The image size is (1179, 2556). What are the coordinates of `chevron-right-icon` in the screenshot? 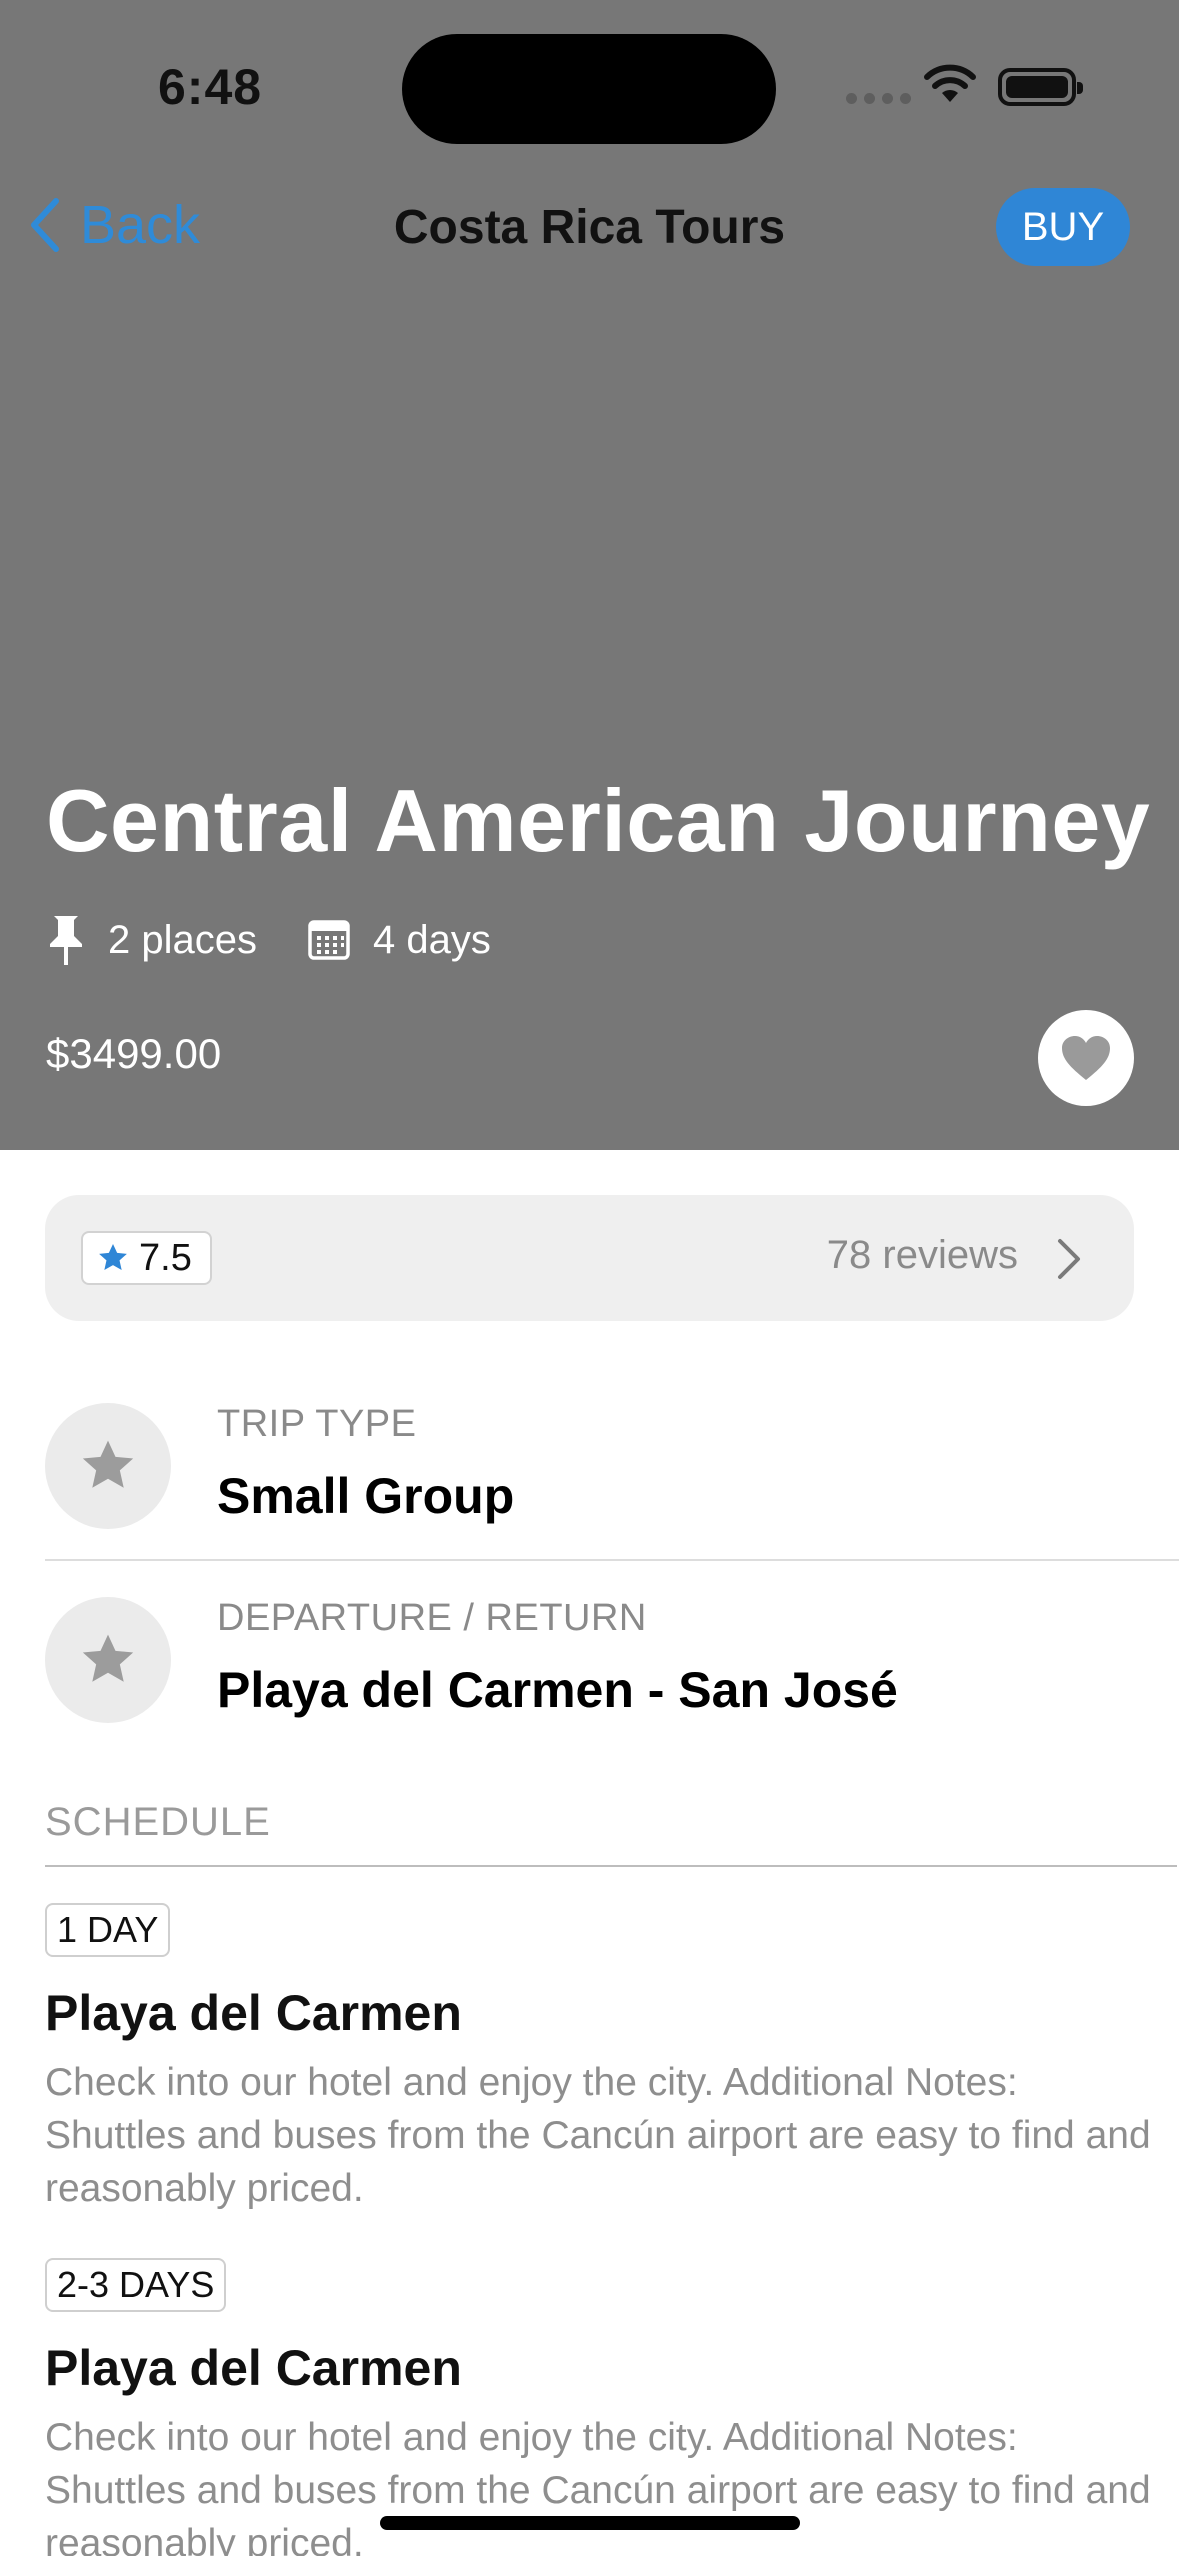 It's located at (1069, 1259).